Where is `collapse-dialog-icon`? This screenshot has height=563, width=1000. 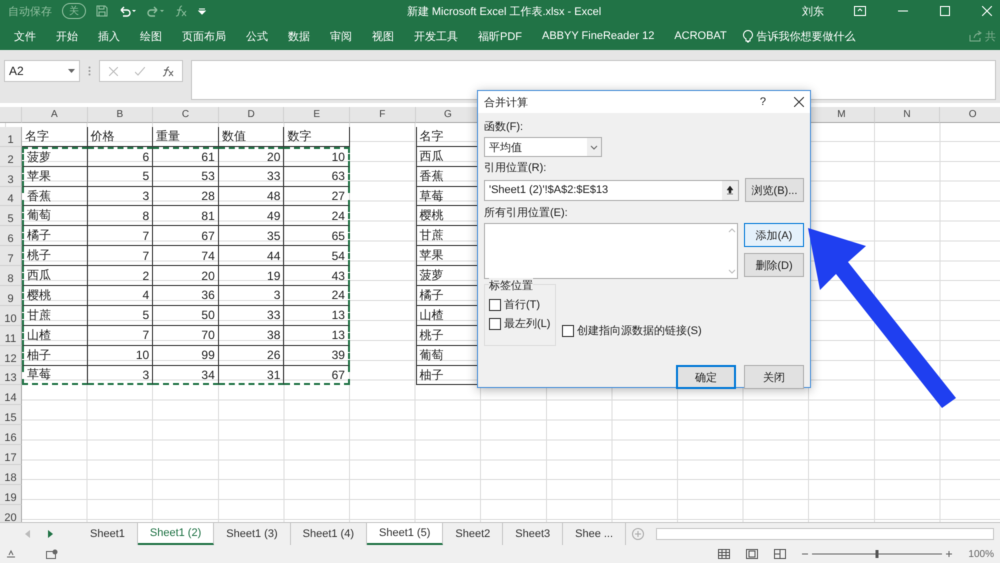 collapse-dialog-icon is located at coordinates (730, 190).